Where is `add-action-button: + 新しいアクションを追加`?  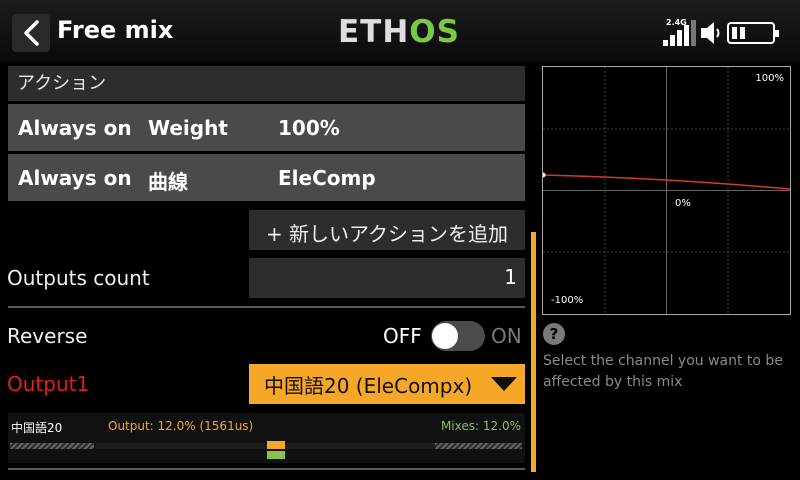
add-action-button: + 新しいアクションを追加 is located at coordinates (387, 230).